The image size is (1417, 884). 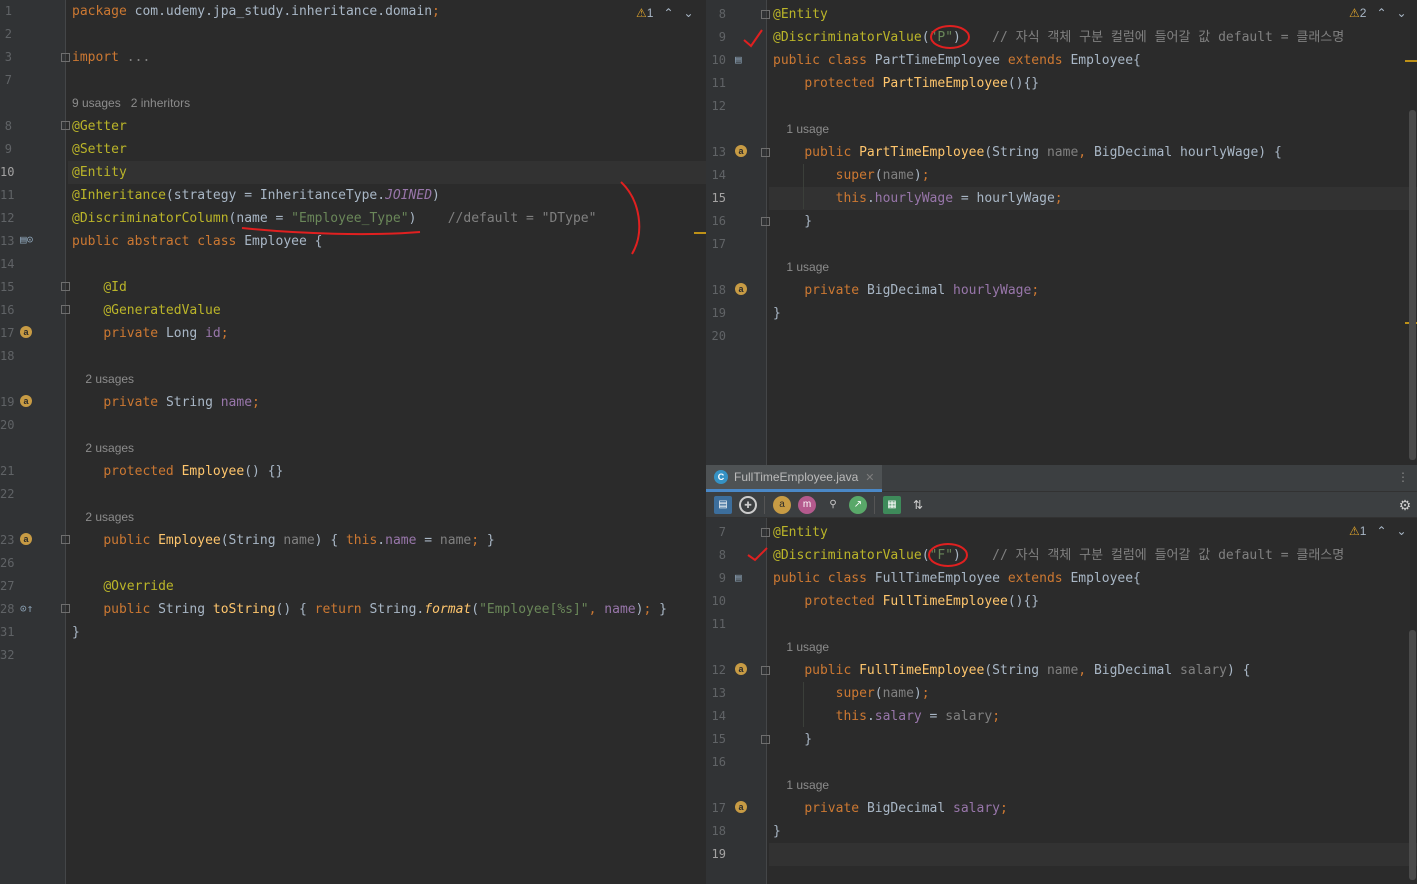 What do you see at coordinates (716, 60) in the screenshot?
I see `line-number: 10` at bounding box center [716, 60].